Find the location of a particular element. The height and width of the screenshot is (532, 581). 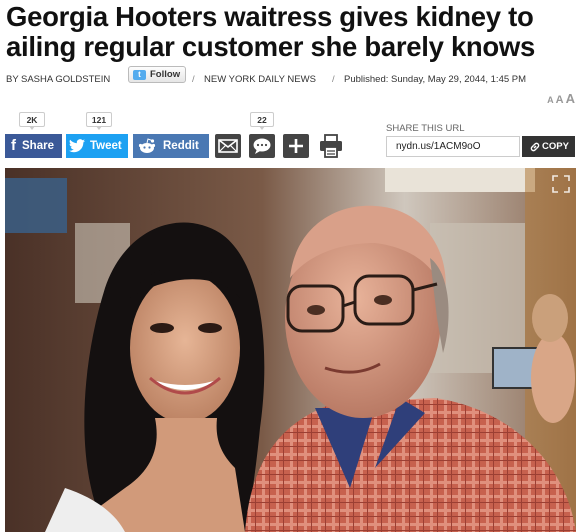

text-size-large-button: A is located at coordinates (570, 98).